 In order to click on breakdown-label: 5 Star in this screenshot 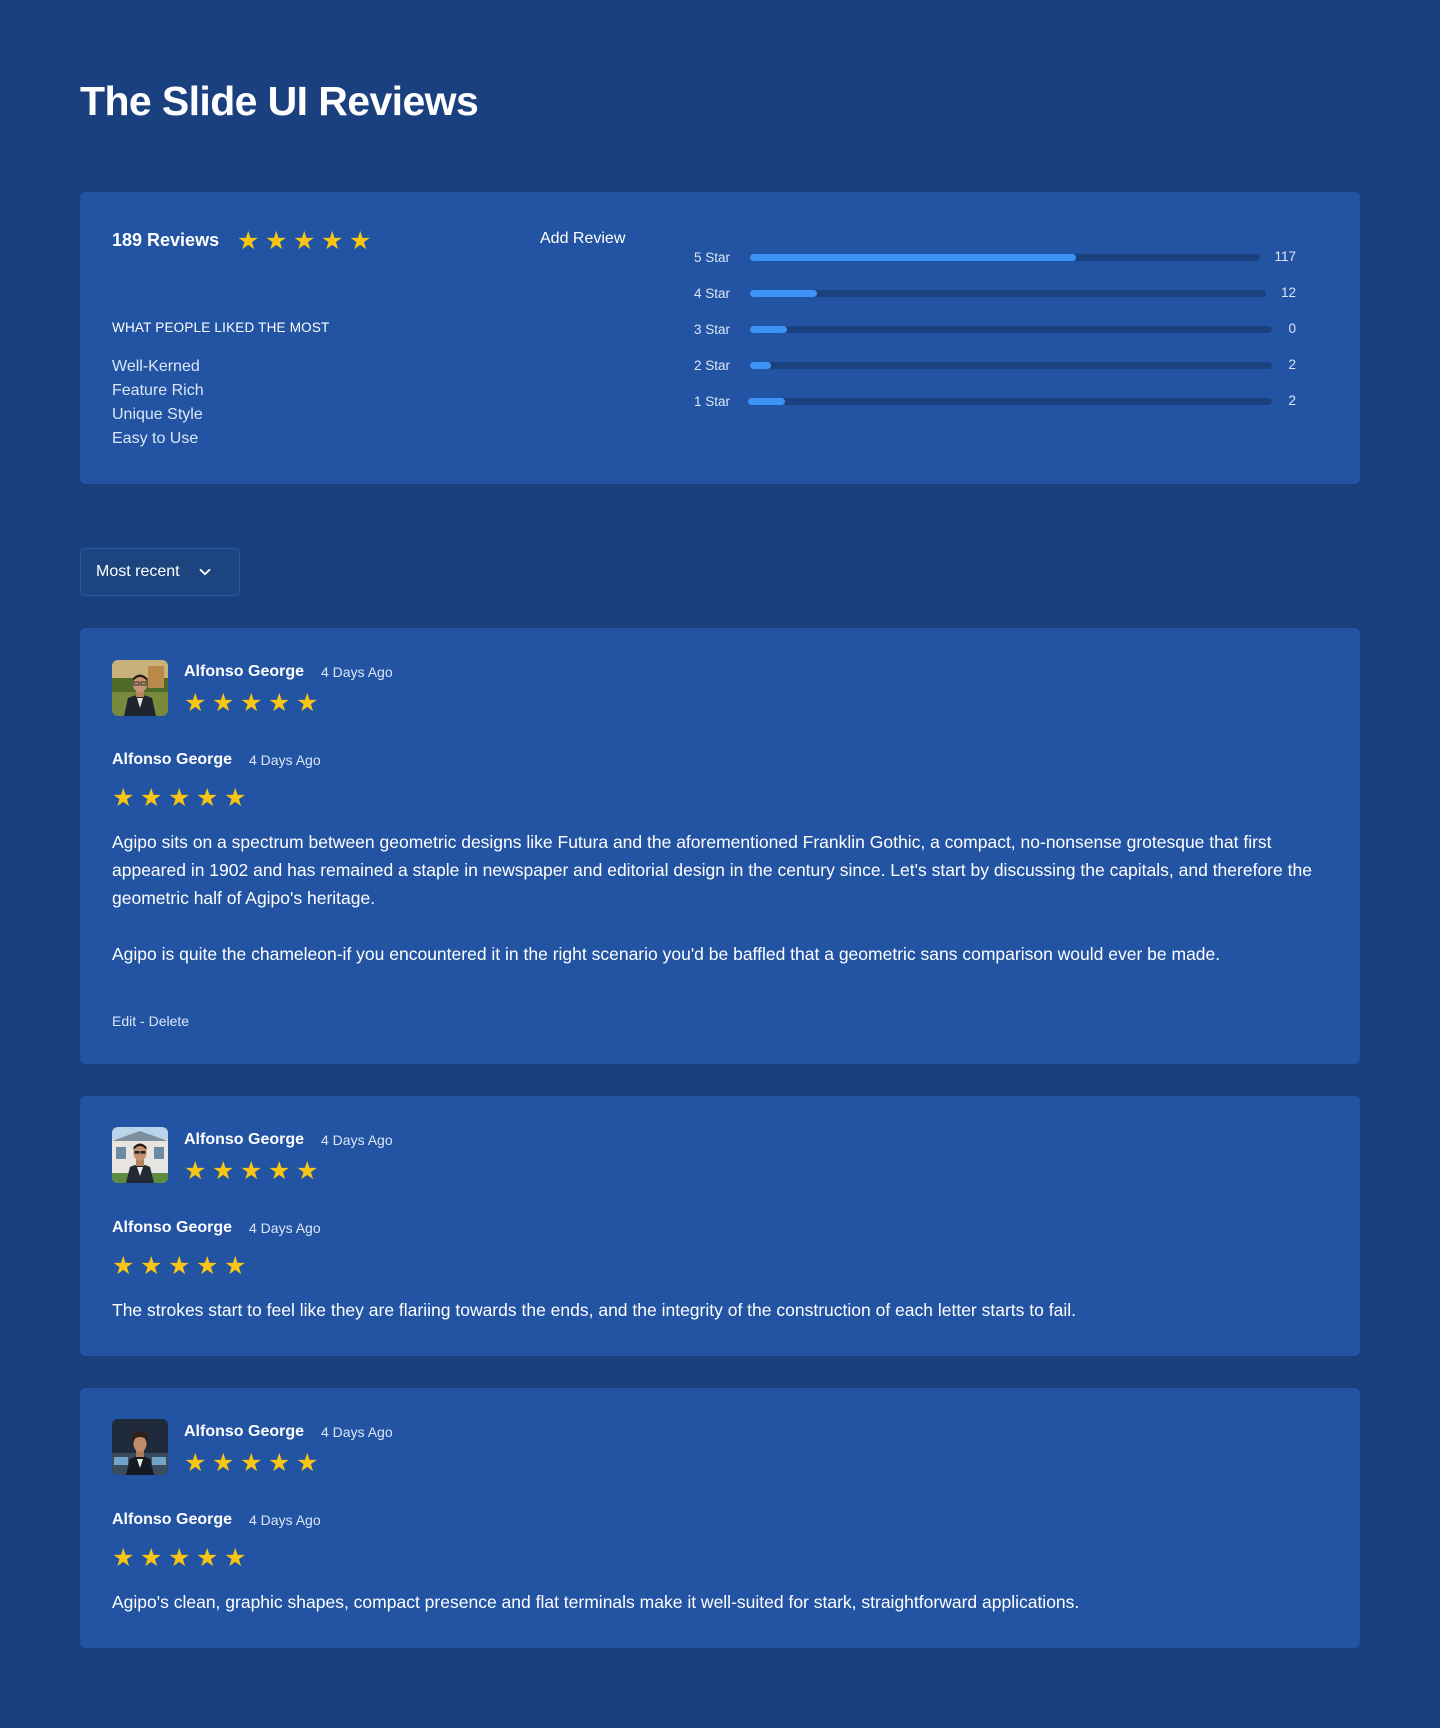, I will do `click(712, 257)`.